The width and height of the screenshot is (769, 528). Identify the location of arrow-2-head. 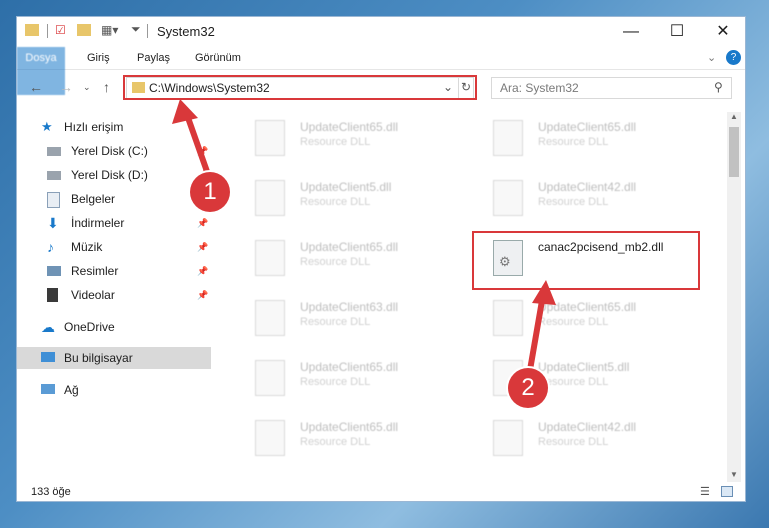
(544, 292).